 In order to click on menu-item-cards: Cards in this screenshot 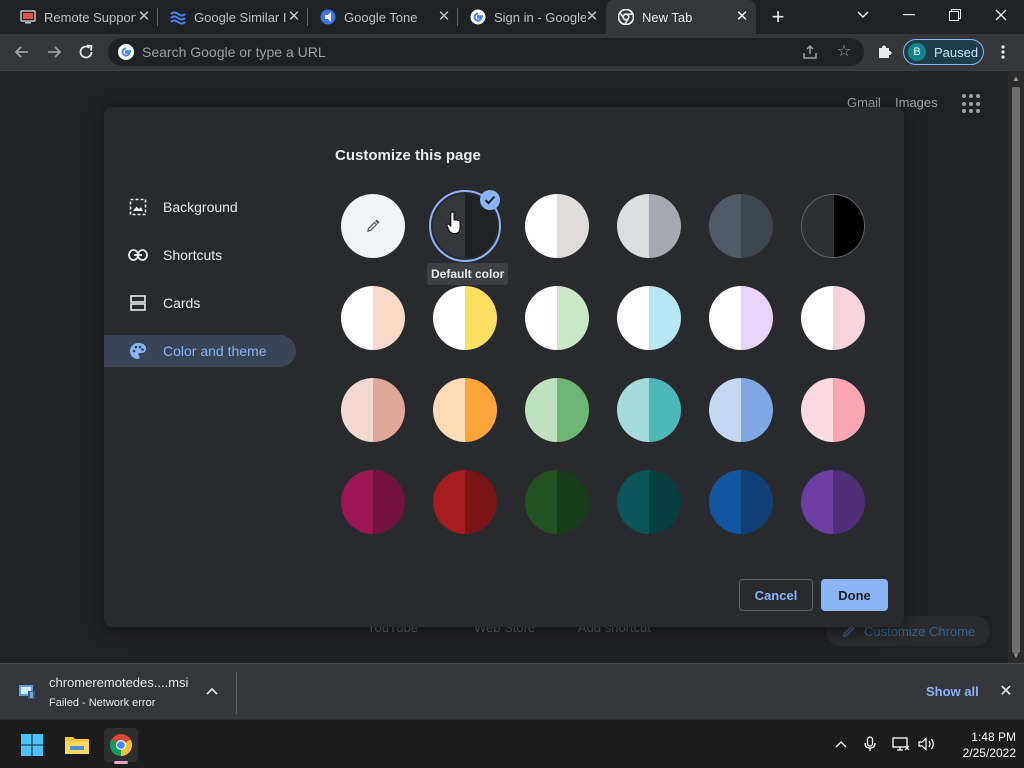, I will do `click(200, 303)`.